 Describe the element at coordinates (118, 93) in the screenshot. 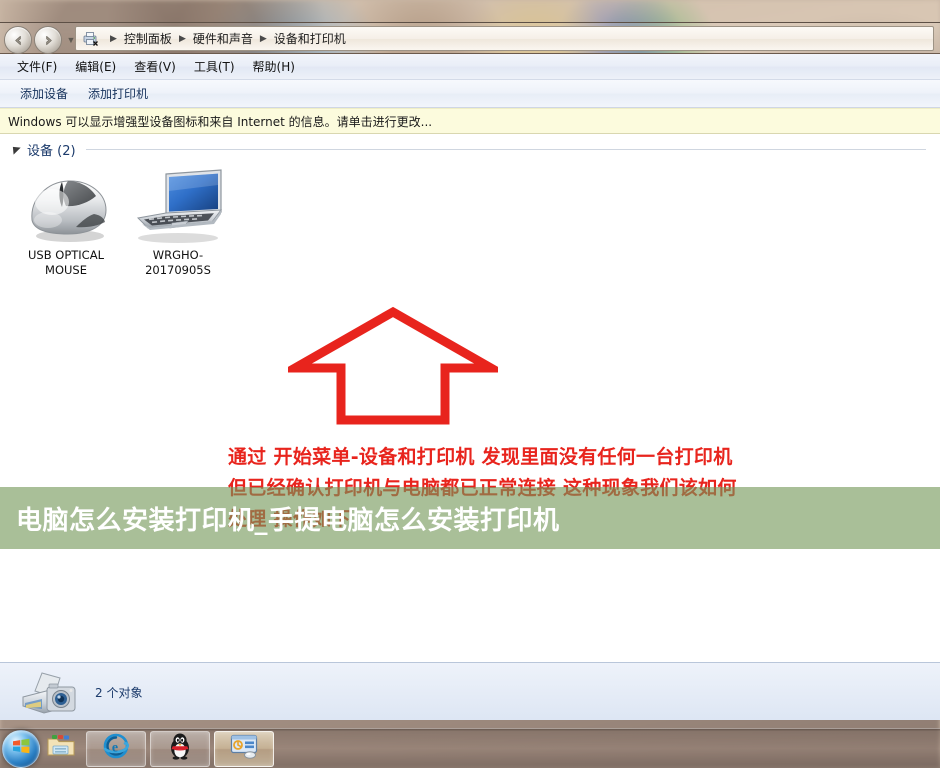

I see `add-printer-button: 添加打印机` at that location.